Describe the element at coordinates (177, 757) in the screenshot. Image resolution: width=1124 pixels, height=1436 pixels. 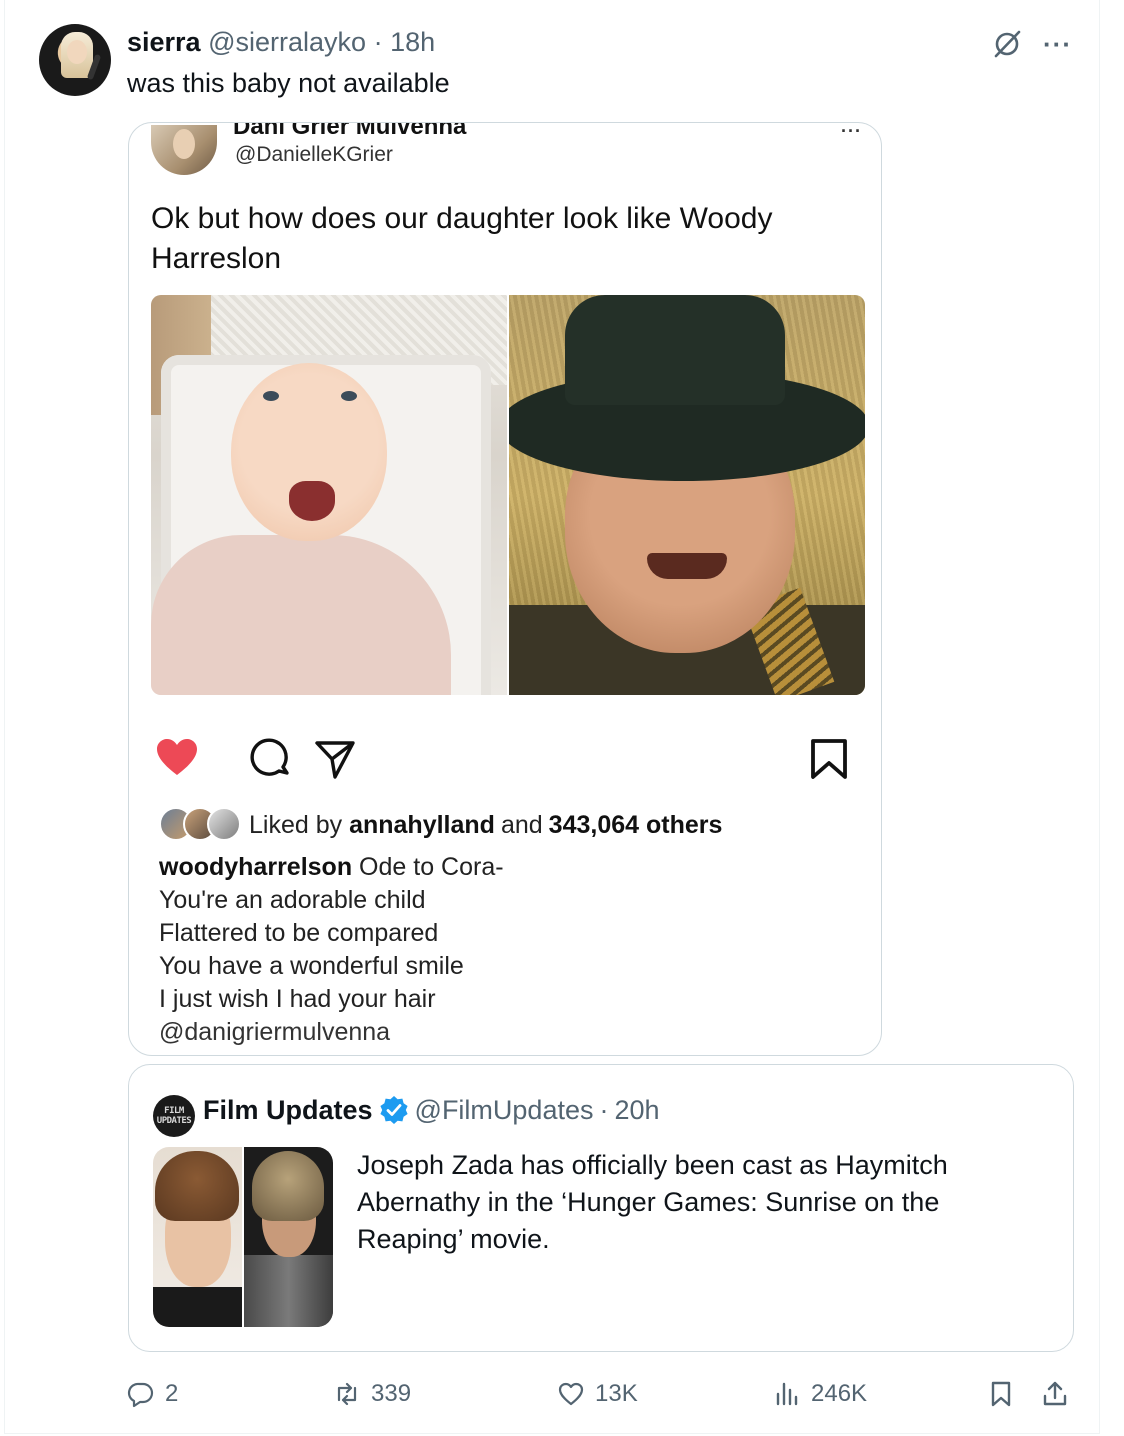
I see `heart-icon` at that location.